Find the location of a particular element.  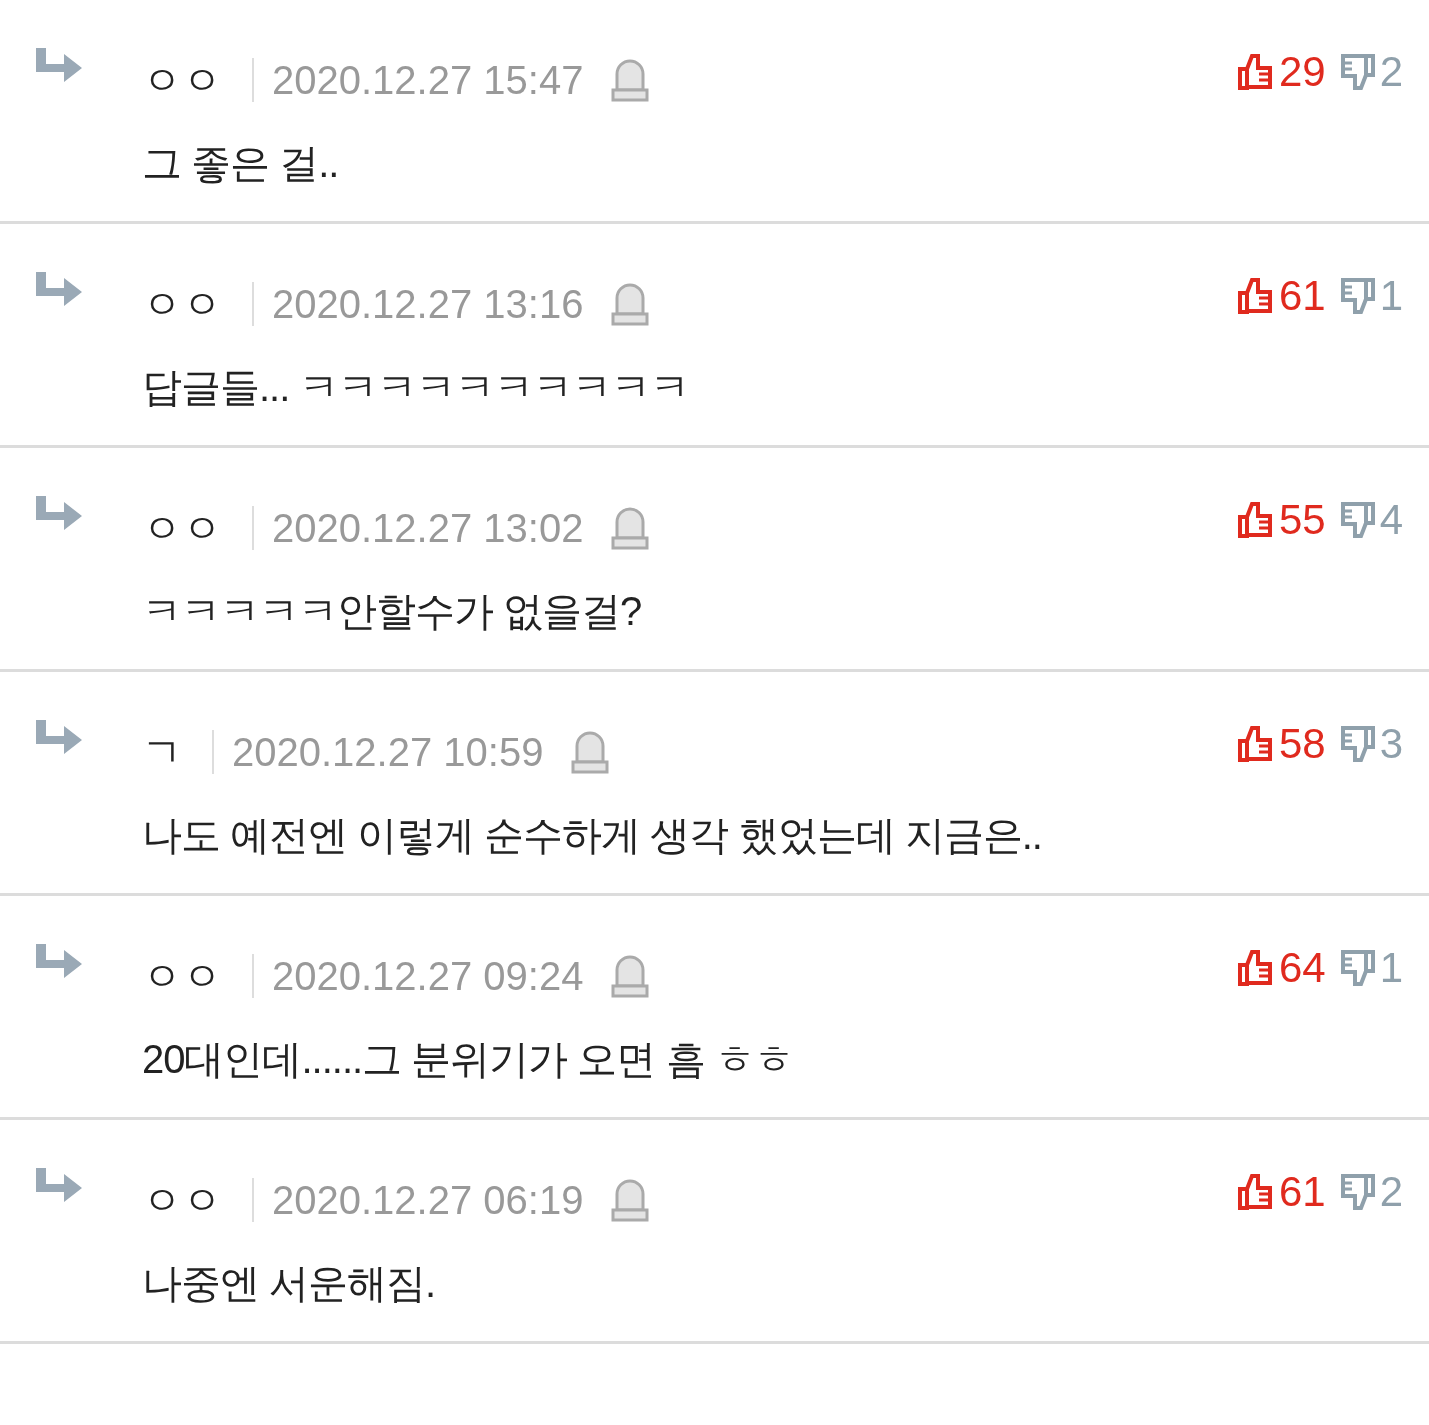

comment-text: 나중엔 서운해짐. is located at coordinates (289, 1283).